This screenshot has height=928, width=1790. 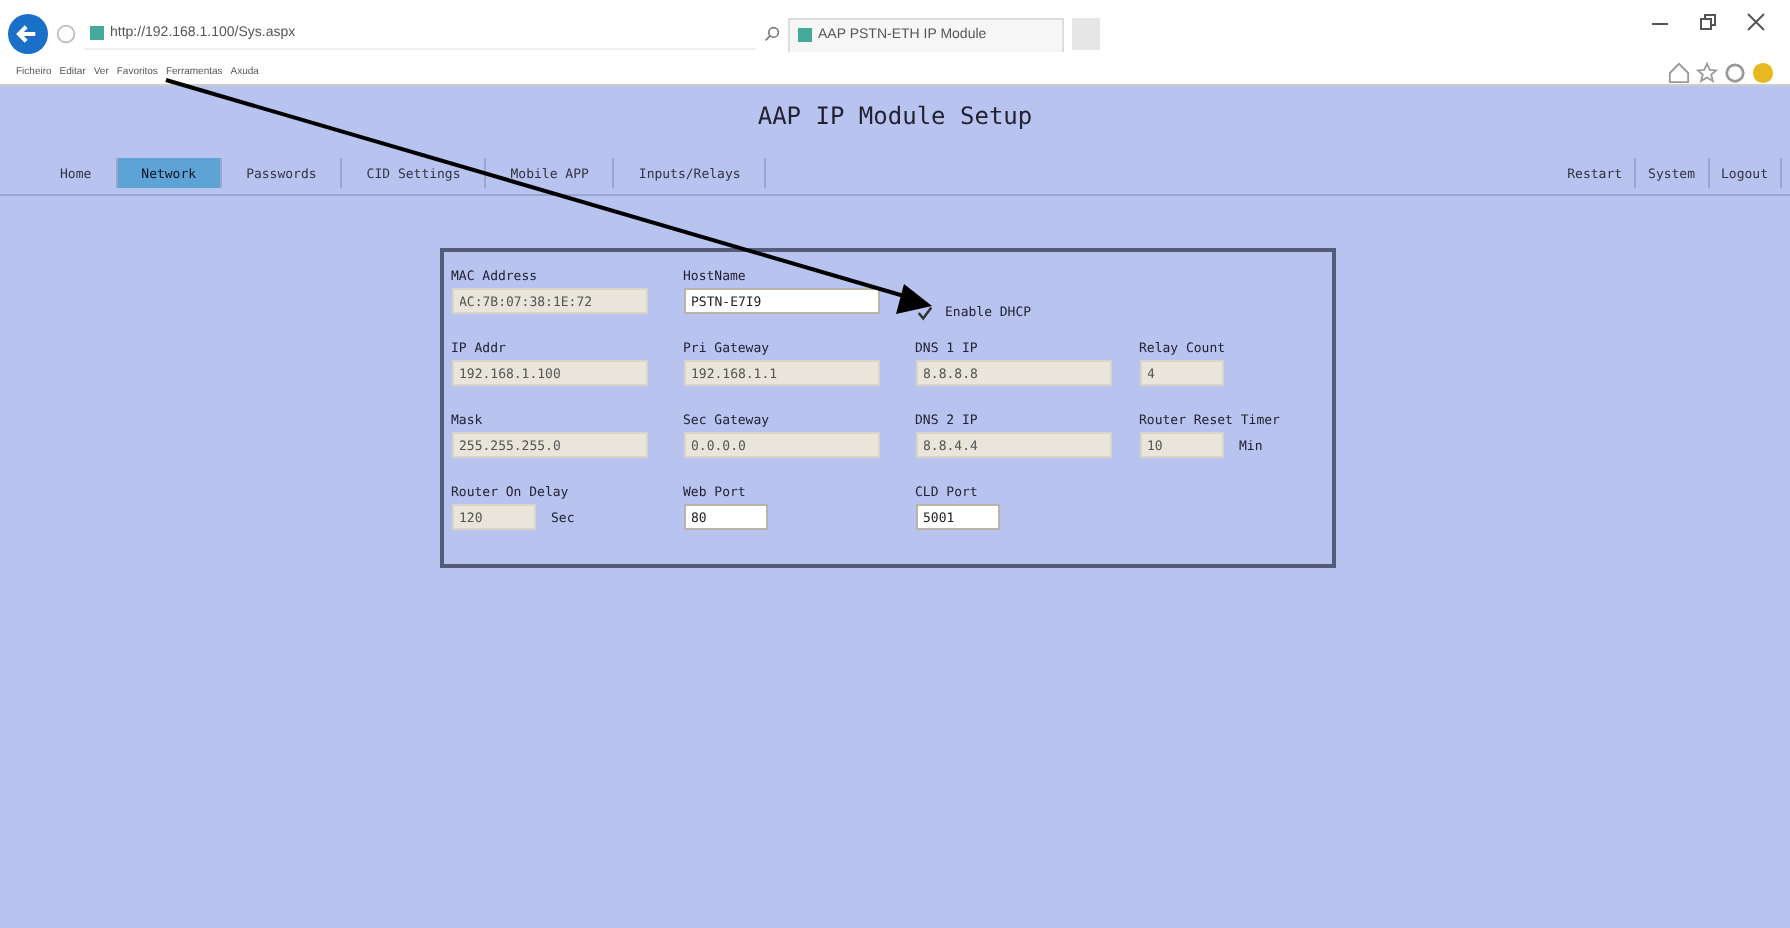 What do you see at coordinates (895, 116) in the screenshot?
I see `page-title: AAP IP Module Setup` at bounding box center [895, 116].